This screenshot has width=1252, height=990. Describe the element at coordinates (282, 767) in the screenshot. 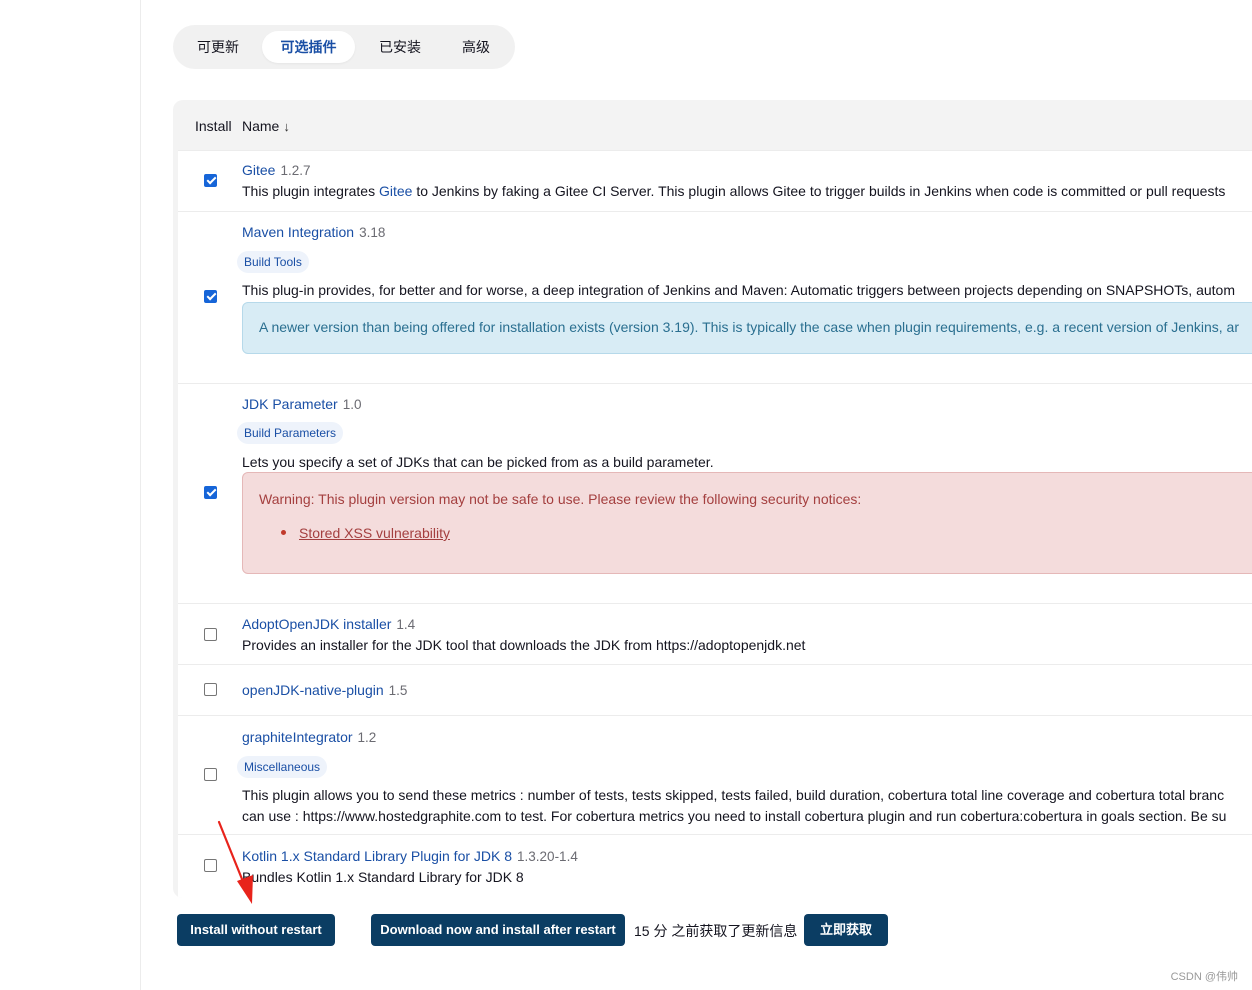

I see `category-tag: Miscellaneous` at that location.